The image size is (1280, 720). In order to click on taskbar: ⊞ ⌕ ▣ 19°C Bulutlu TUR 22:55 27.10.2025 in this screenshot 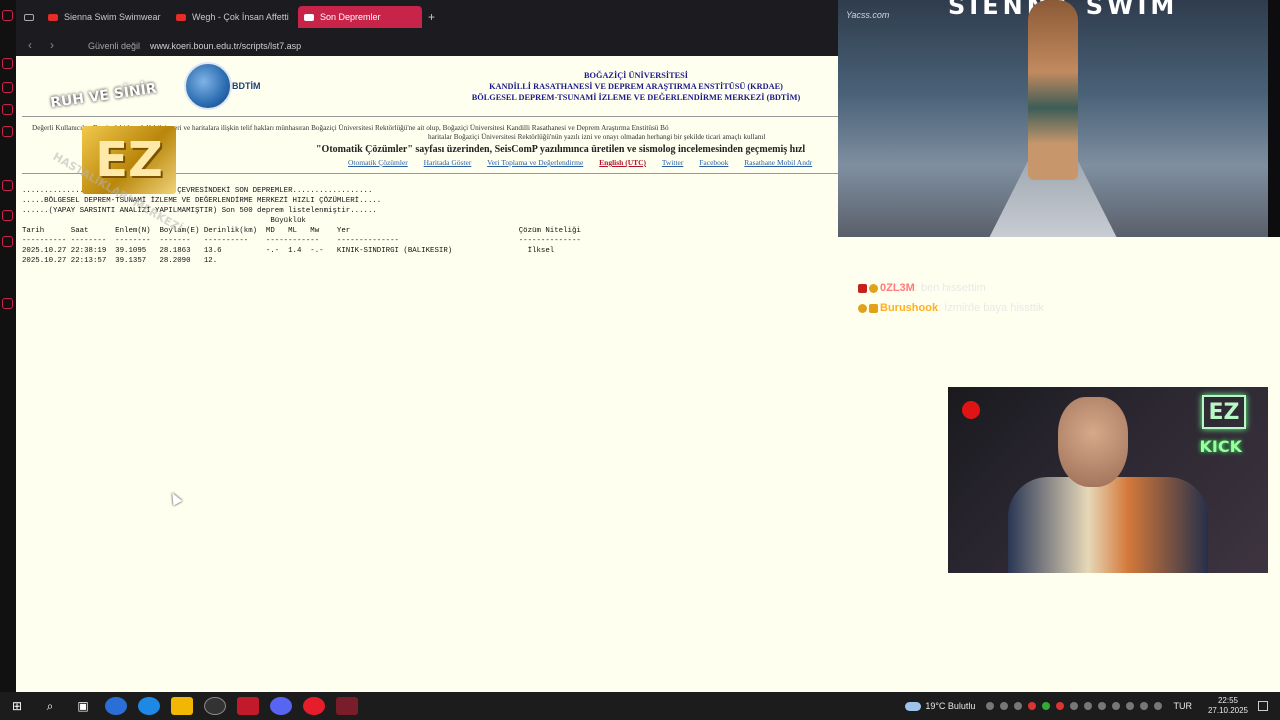, I will do `click(640, 706)`.